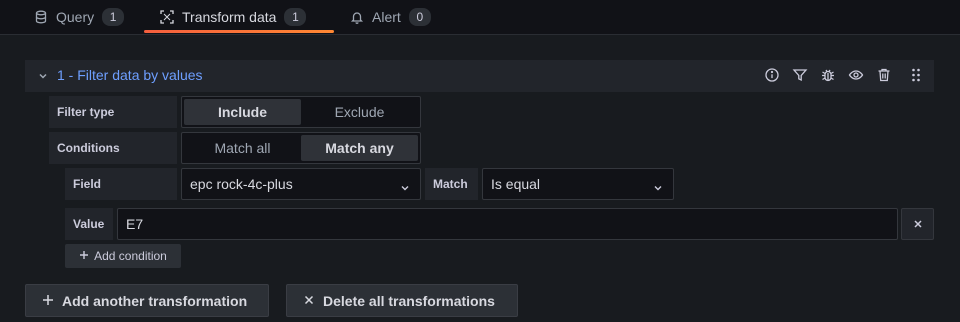 The image size is (960, 322). What do you see at coordinates (578, 184) in the screenshot?
I see `match-select: Is equal` at bounding box center [578, 184].